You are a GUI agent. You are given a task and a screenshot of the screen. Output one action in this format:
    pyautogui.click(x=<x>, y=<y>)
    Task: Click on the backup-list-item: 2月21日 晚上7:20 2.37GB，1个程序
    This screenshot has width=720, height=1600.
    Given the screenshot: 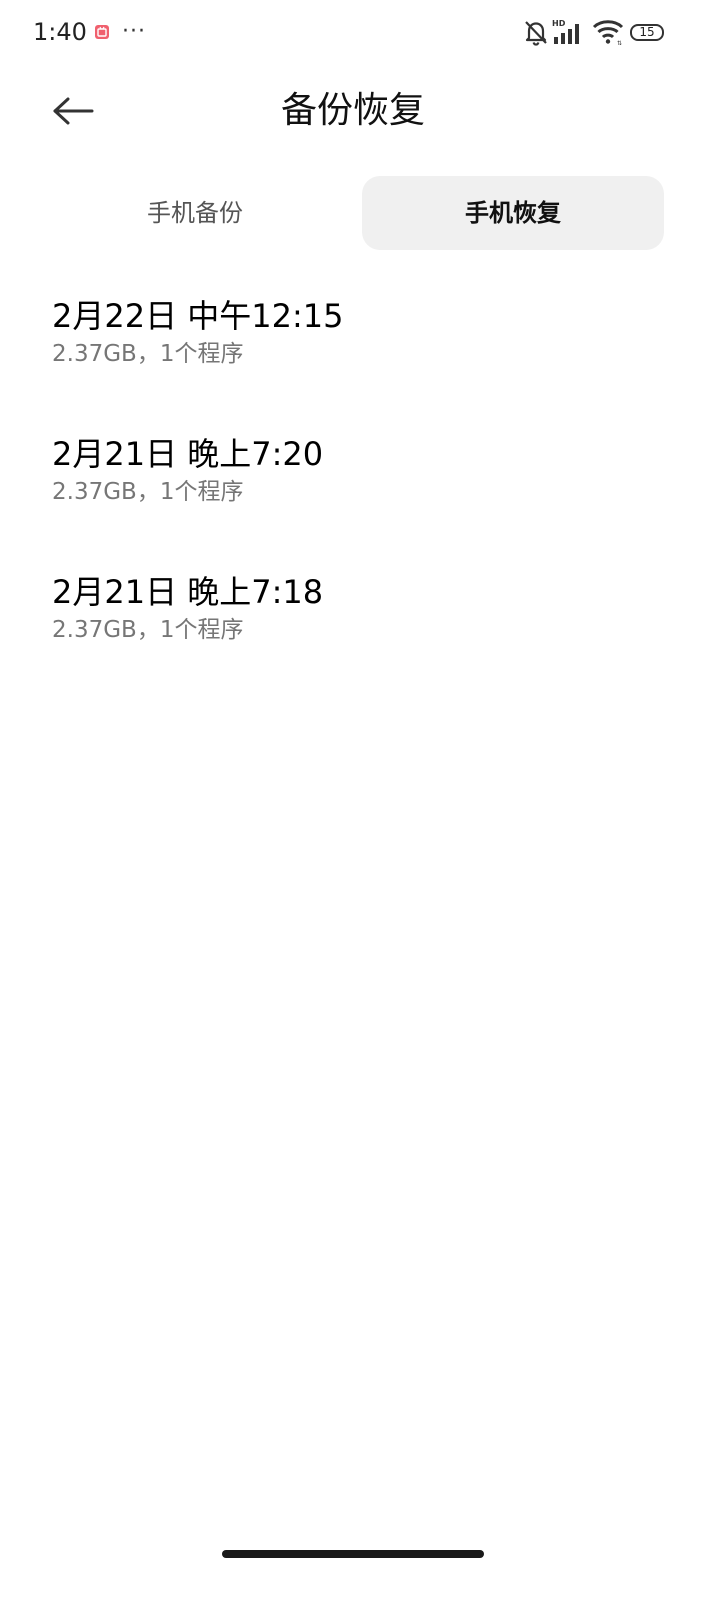 What is the action you would take?
    pyautogui.click(x=360, y=489)
    